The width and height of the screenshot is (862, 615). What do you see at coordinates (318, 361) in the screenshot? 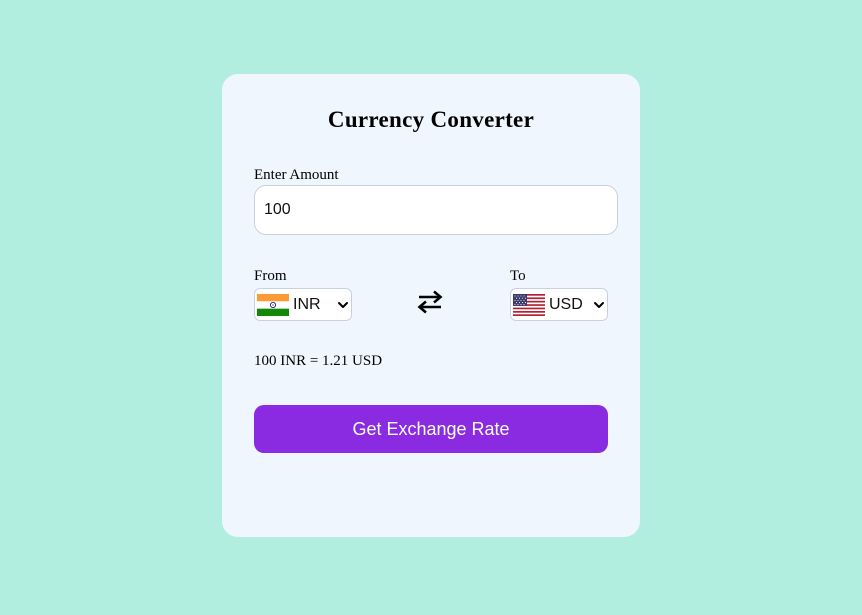
I see `exchange-result: 100 INR = 1.21 USD` at bounding box center [318, 361].